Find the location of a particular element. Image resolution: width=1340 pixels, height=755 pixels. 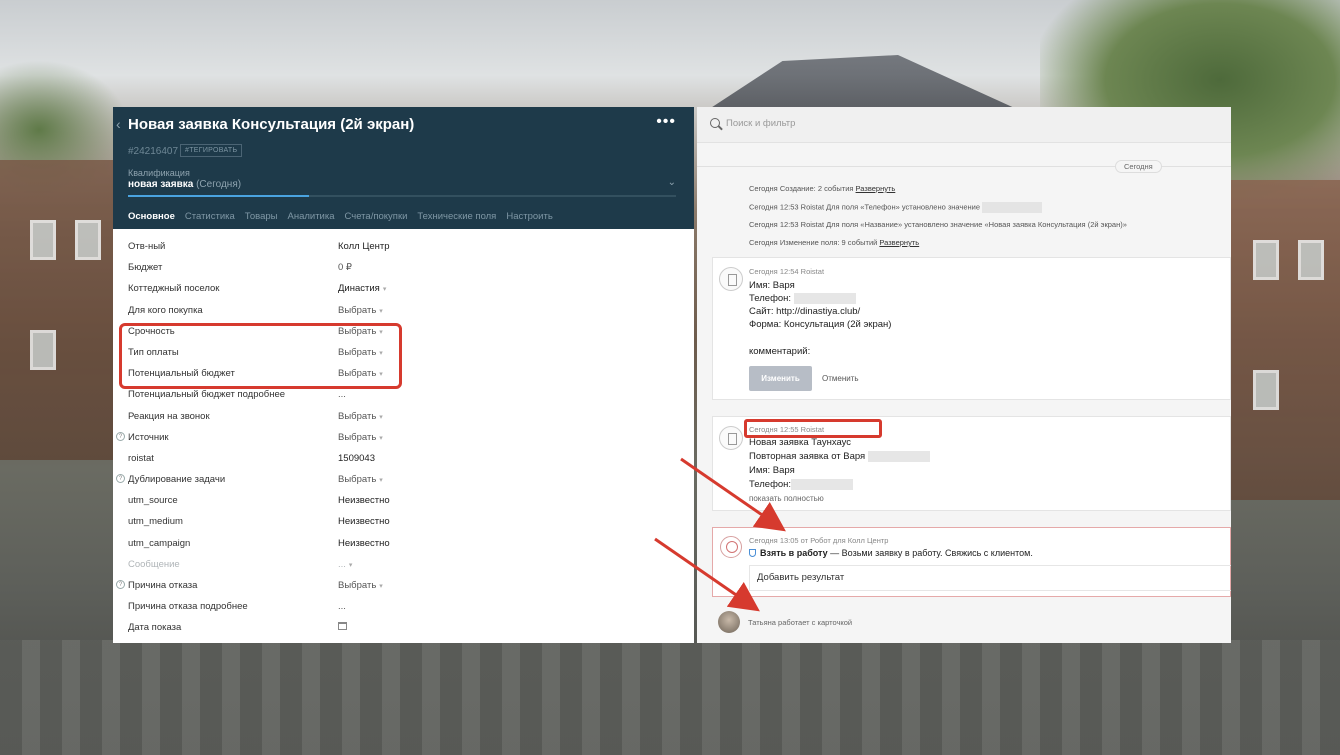

calendar-icon is located at coordinates (342, 626).